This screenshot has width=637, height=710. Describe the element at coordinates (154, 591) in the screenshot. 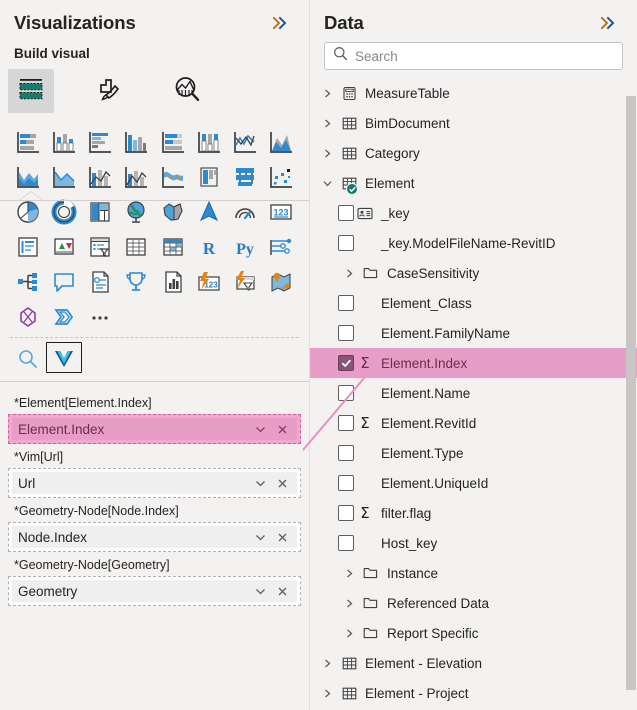

I see `field-well-geometry: Geometry` at that location.